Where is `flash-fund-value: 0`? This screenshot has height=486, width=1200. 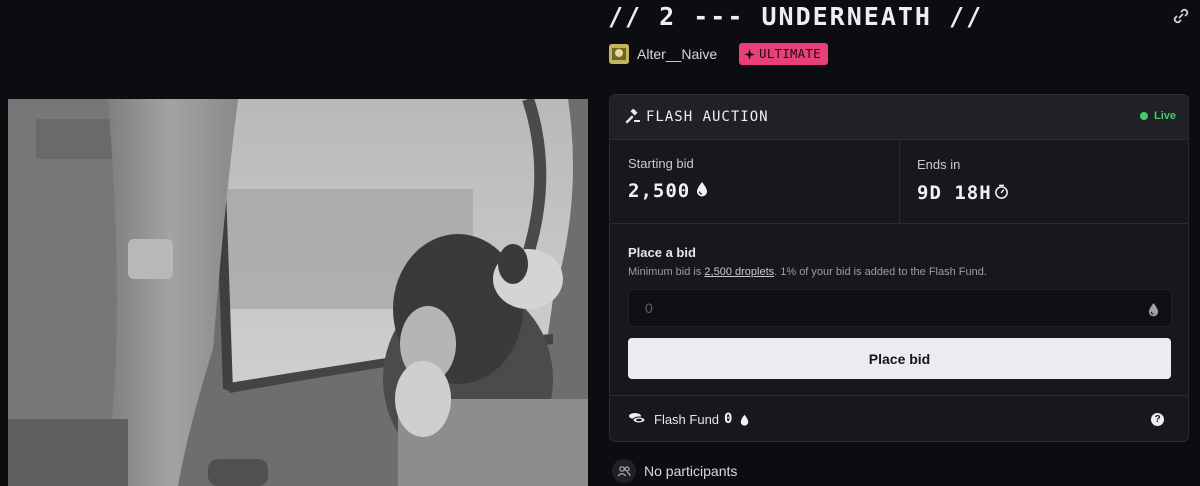 flash-fund-value: 0 is located at coordinates (728, 419).